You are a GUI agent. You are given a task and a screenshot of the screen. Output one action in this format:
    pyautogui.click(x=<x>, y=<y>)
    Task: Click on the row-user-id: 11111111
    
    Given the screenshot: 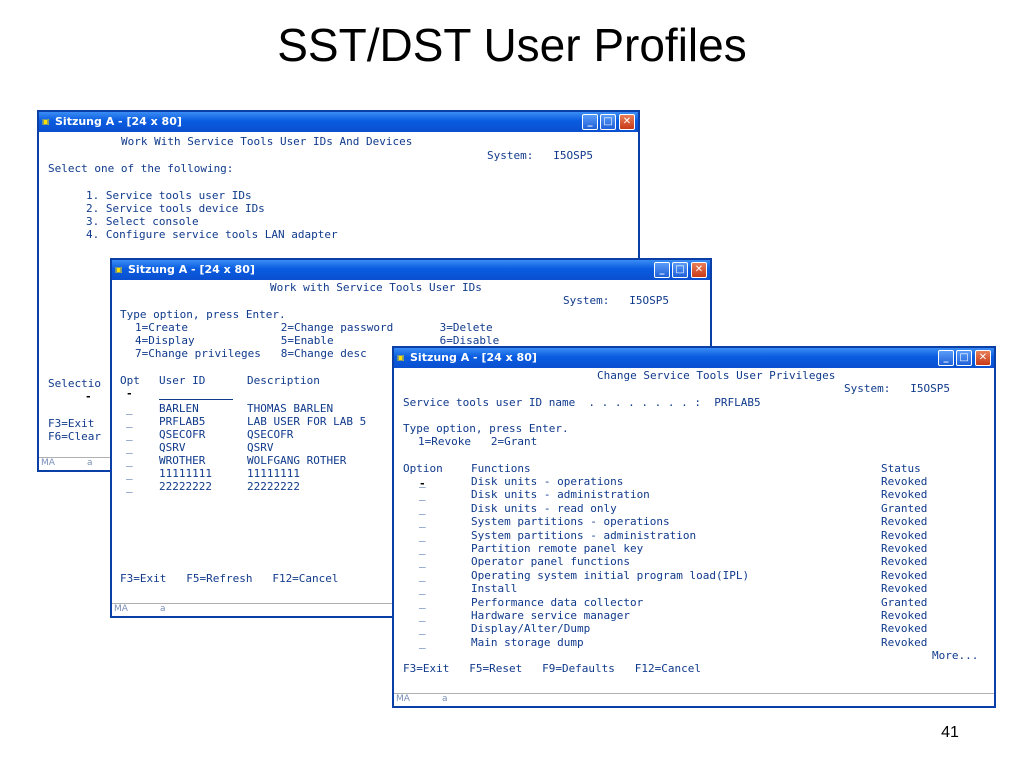 What is the action you would take?
    pyautogui.click(x=185, y=473)
    